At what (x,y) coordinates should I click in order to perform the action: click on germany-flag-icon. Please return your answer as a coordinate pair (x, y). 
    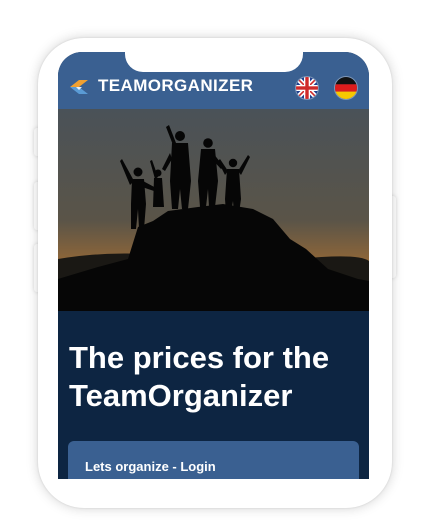
    Looking at the image, I should click on (346, 88).